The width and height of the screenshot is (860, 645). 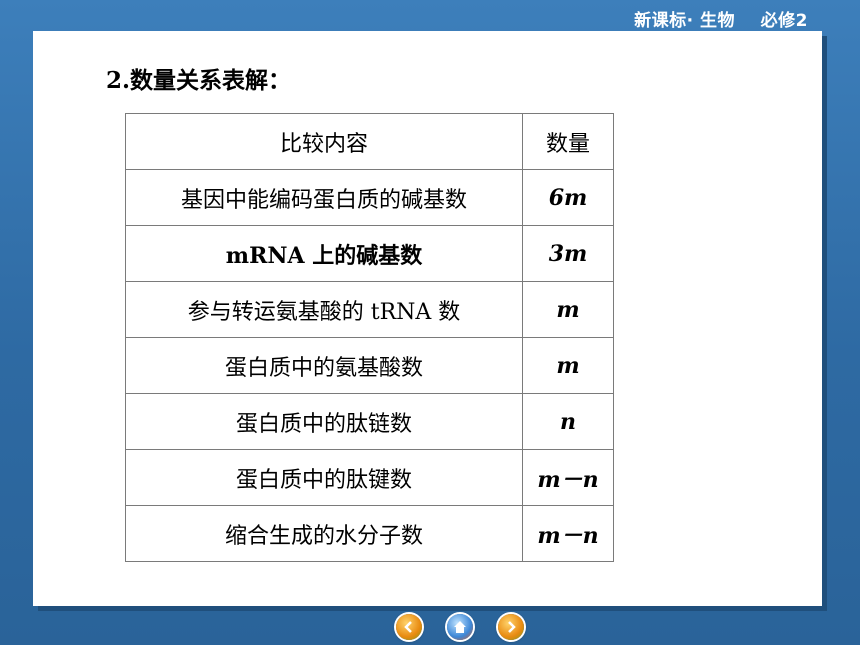 I want to click on section-heading: 2.数量关系表解：, so click(x=199, y=80).